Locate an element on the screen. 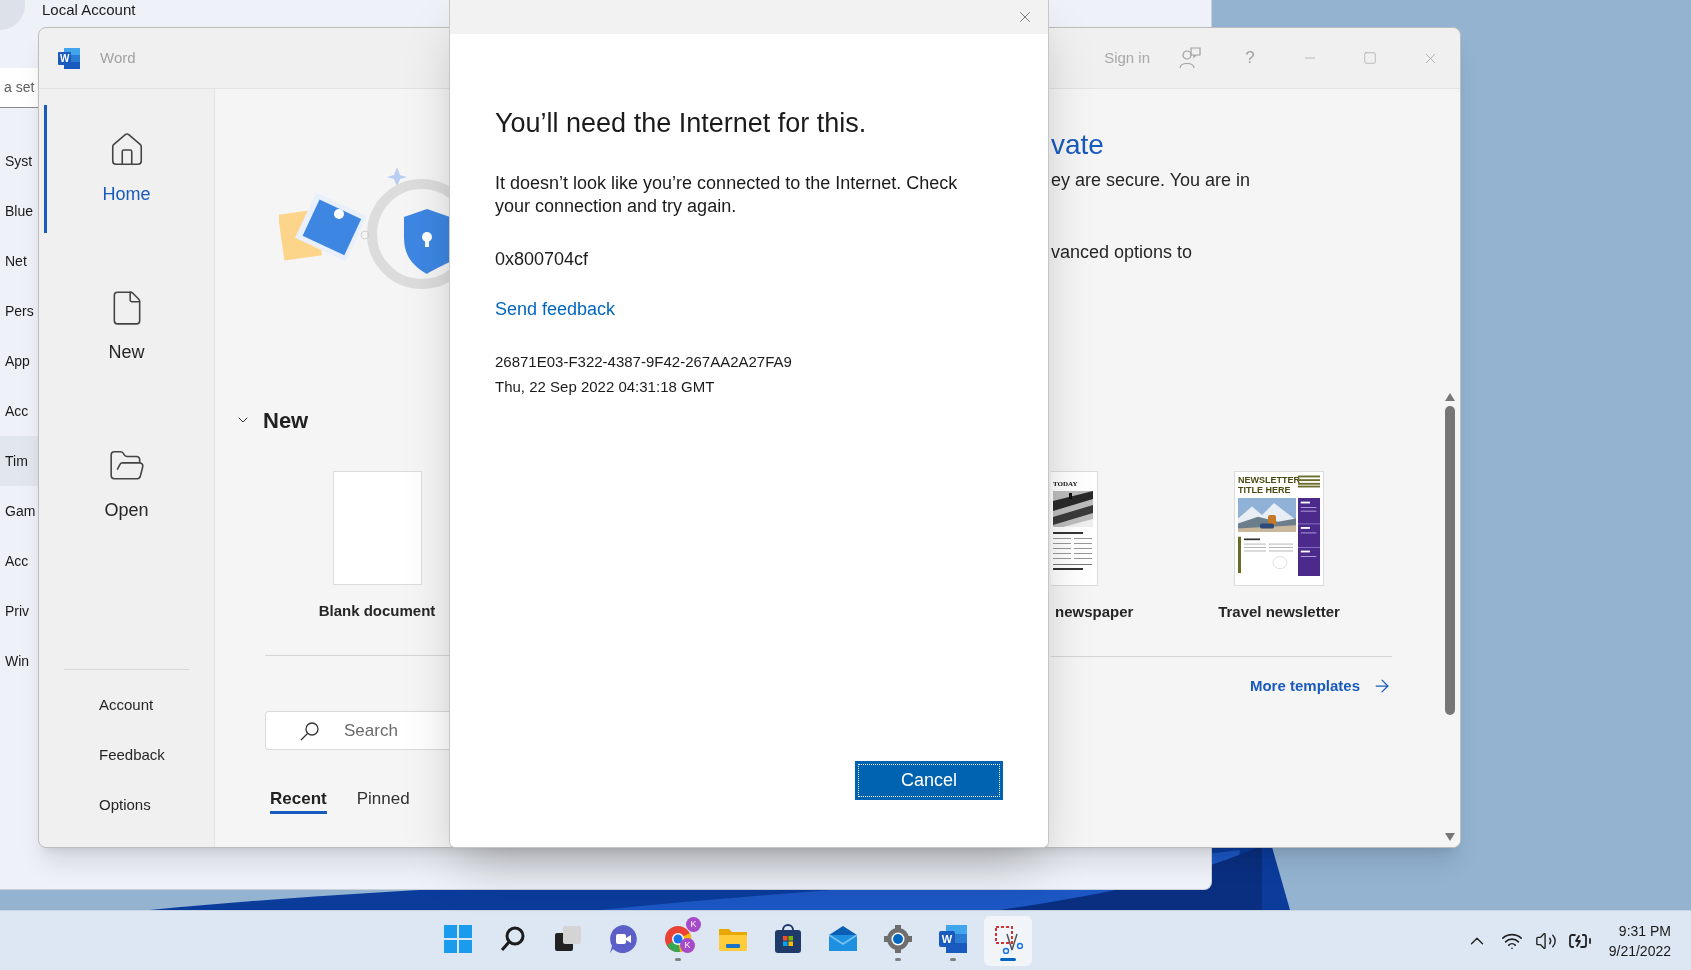 The image size is (1691, 970). taskbar-app: K K is located at coordinates (678, 940).